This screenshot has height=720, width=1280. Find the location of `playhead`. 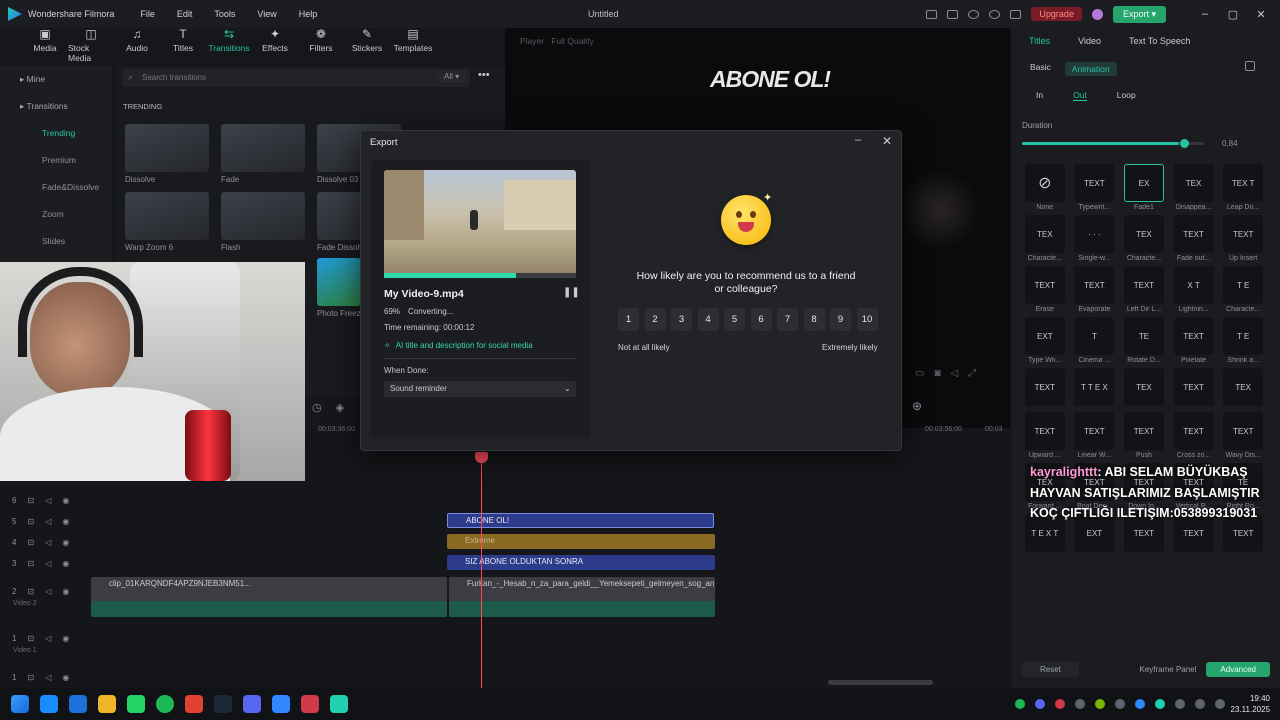

playhead is located at coordinates (481, 570).